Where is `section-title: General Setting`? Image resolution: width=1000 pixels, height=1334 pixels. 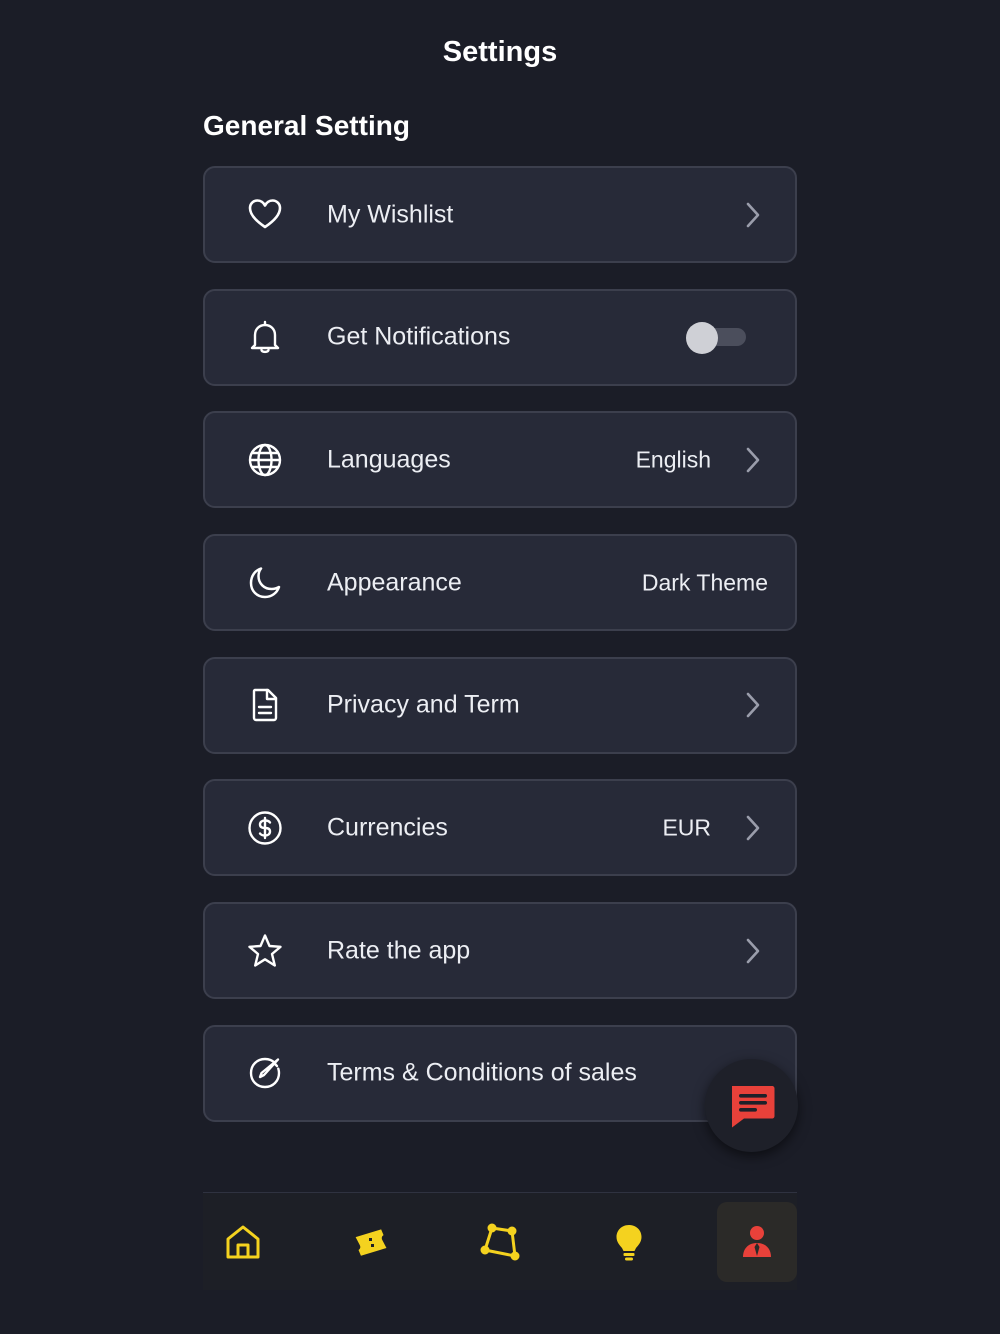 section-title: General Setting is located at coordinates (306, 125).